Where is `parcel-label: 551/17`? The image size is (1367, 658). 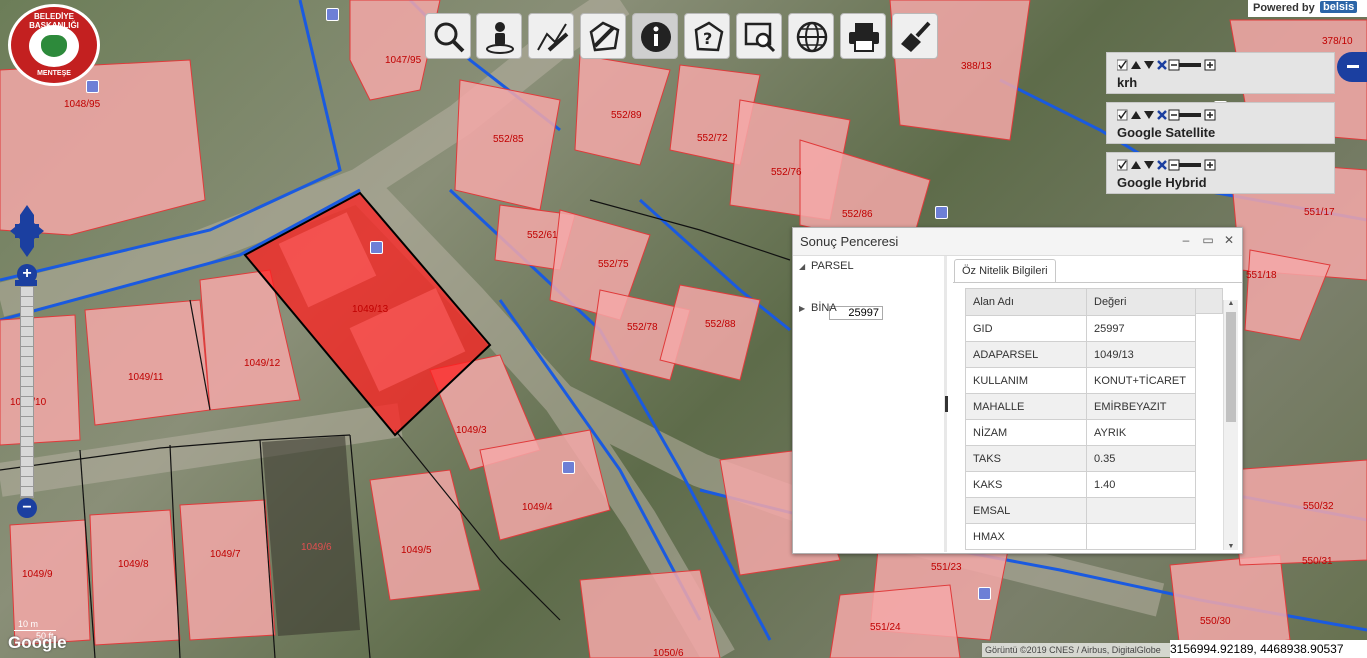 parcel-label: 551/17 is located at coordinates (1319, 212).